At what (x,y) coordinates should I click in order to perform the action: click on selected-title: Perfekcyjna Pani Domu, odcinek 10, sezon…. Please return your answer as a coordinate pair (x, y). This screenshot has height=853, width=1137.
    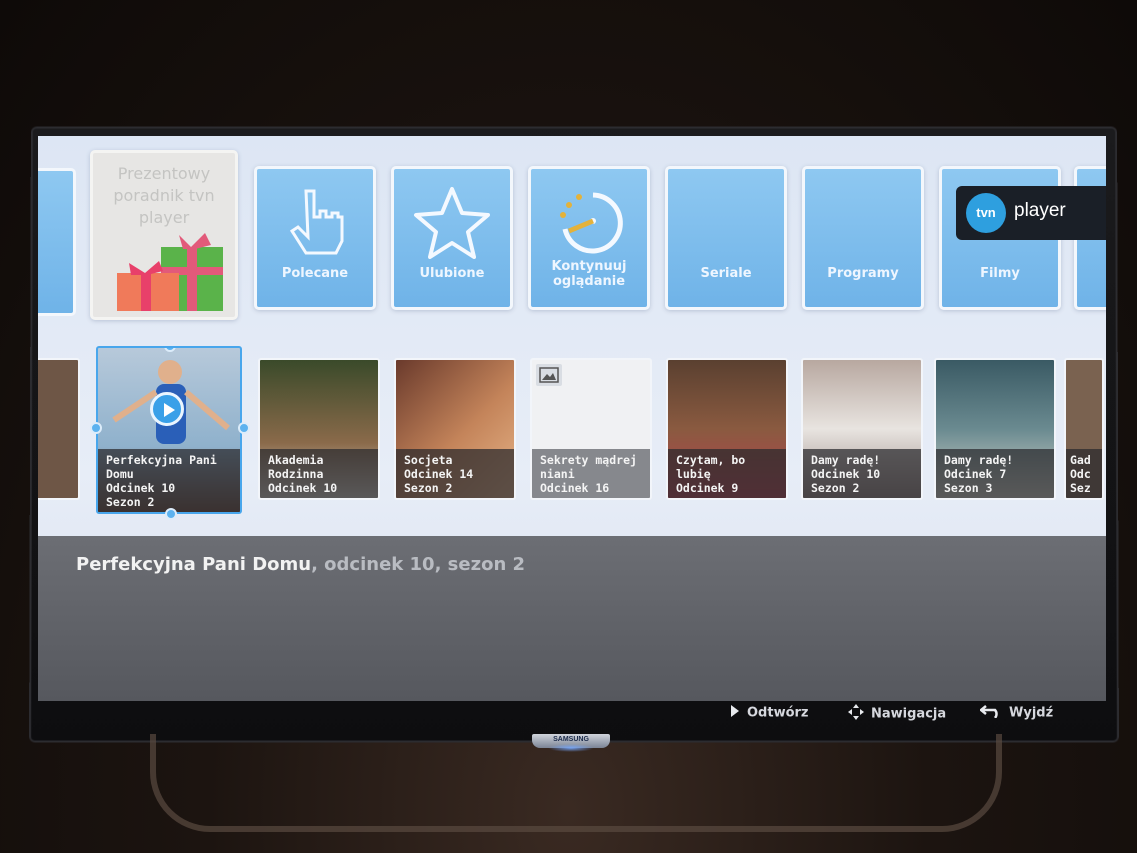
    Looking at the image, I should click on (300, 564).